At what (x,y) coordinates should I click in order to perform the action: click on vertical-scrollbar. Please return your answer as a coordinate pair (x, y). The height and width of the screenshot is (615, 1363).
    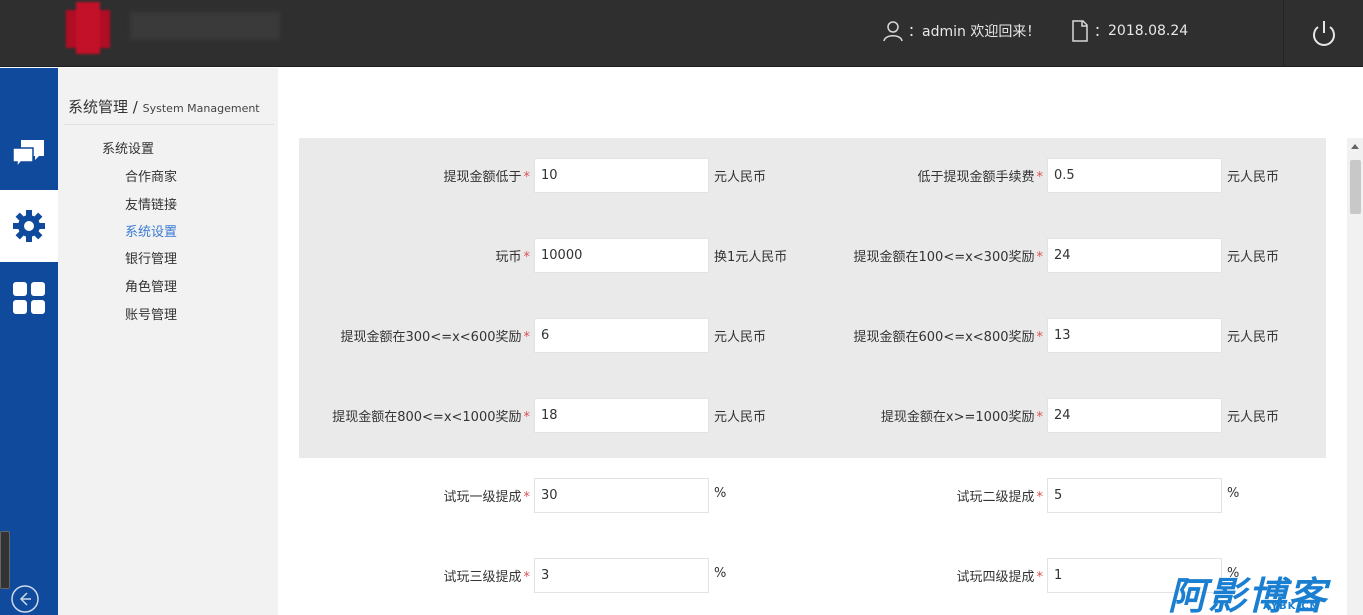
    Looking at the image, I should click on (1355, 376).